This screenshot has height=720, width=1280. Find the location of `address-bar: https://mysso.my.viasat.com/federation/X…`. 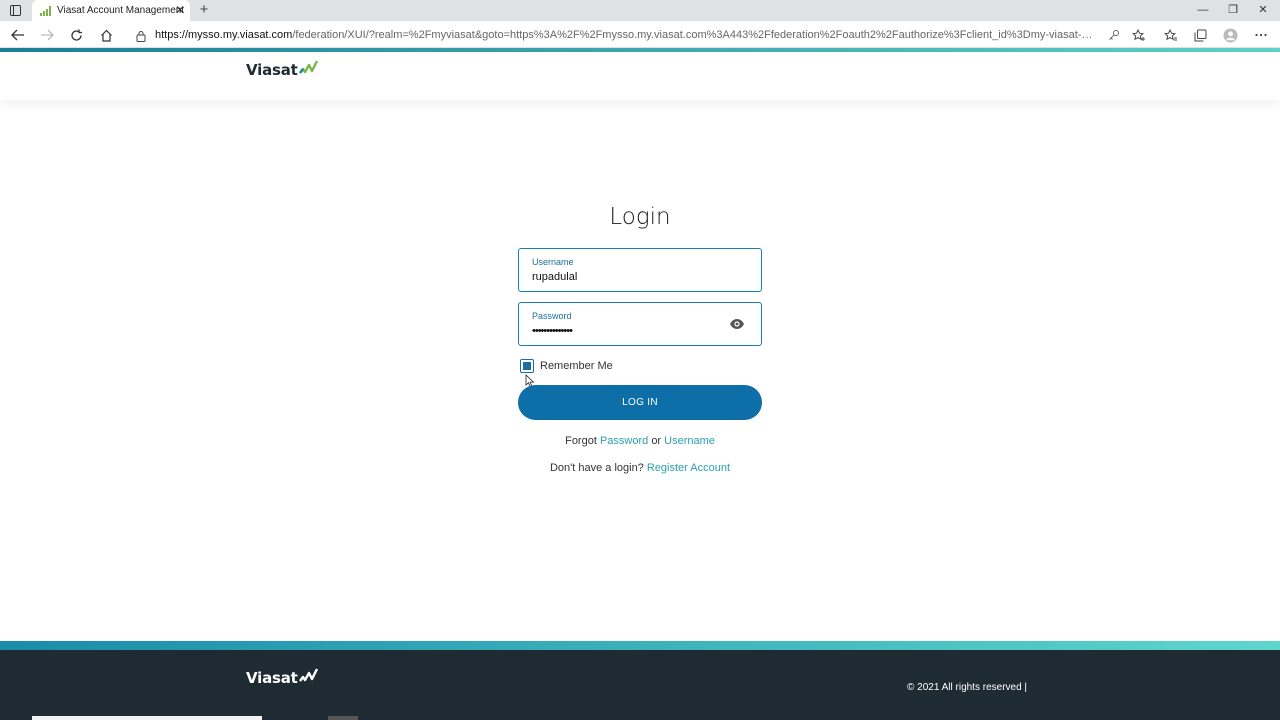

address-bar: https://mysso.my.viasat.com/federation/X… is located at coordinates (629, 34).